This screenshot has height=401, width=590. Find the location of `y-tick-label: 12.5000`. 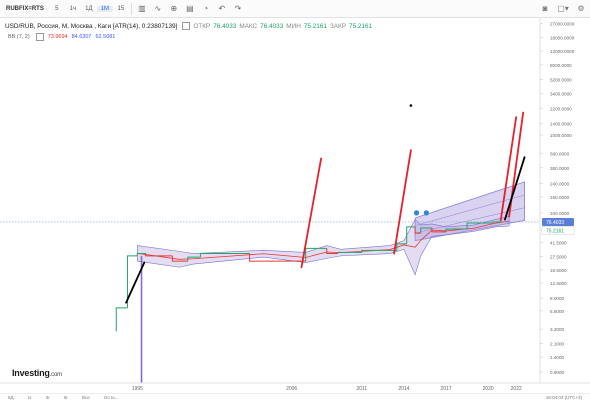

y-tick-label: 12.5000 is located at coordinates (558, 283).